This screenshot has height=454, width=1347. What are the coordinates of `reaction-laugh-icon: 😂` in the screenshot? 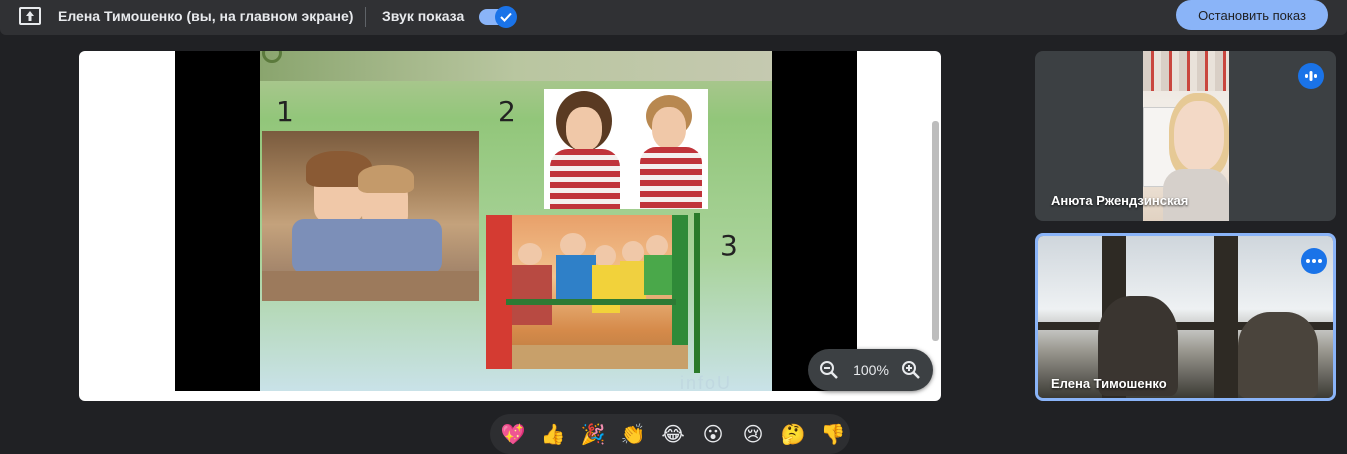 It's located at (673, 434).